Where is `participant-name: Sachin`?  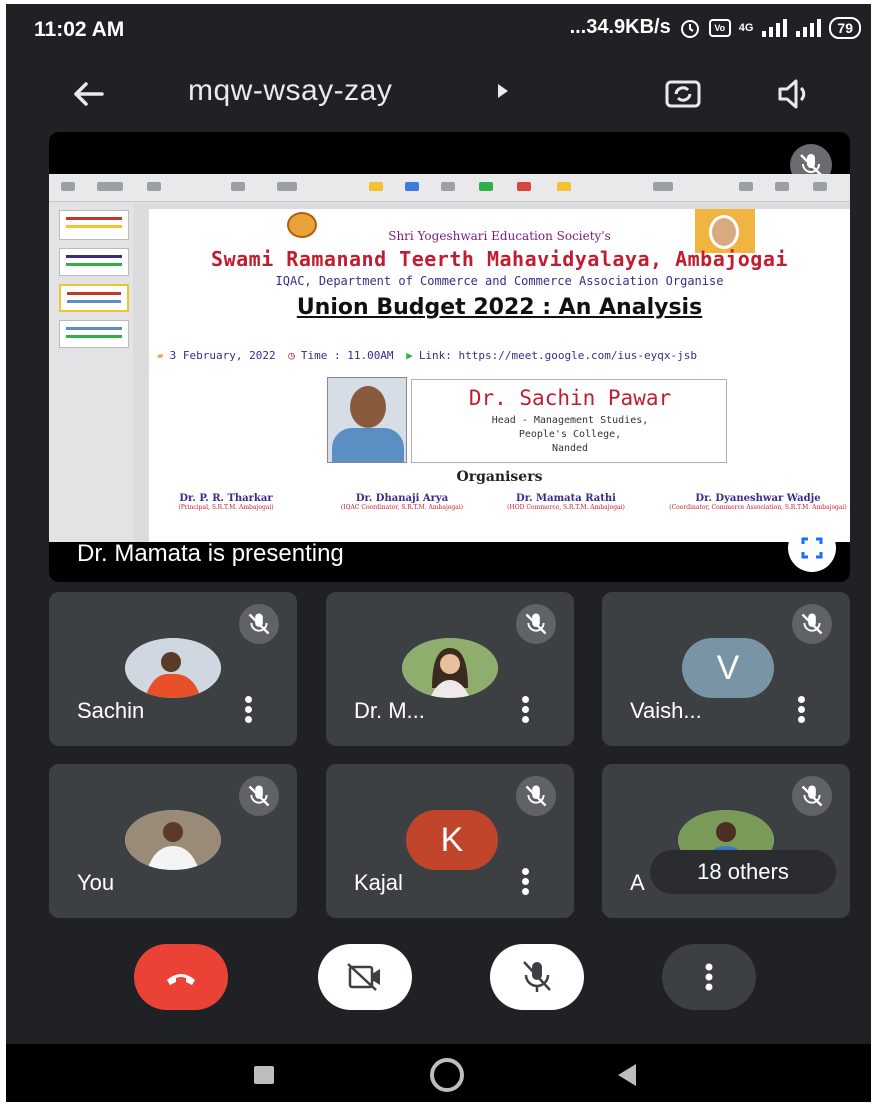
participant-name: Sachin is located at coordinates (111, 710).